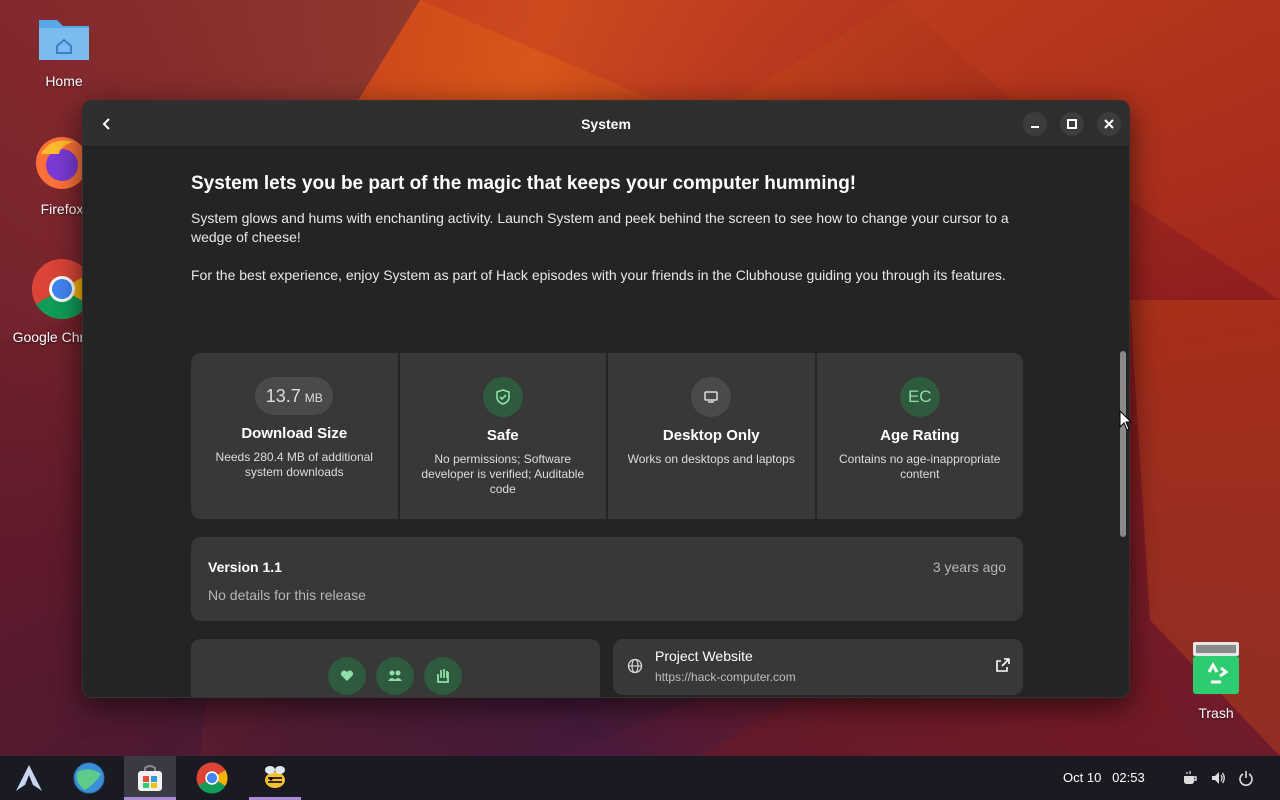 Image resolution: width=1280 pixels, height=800 pixels. I want to click on download-size-value: 13.7, so click(283, 395).